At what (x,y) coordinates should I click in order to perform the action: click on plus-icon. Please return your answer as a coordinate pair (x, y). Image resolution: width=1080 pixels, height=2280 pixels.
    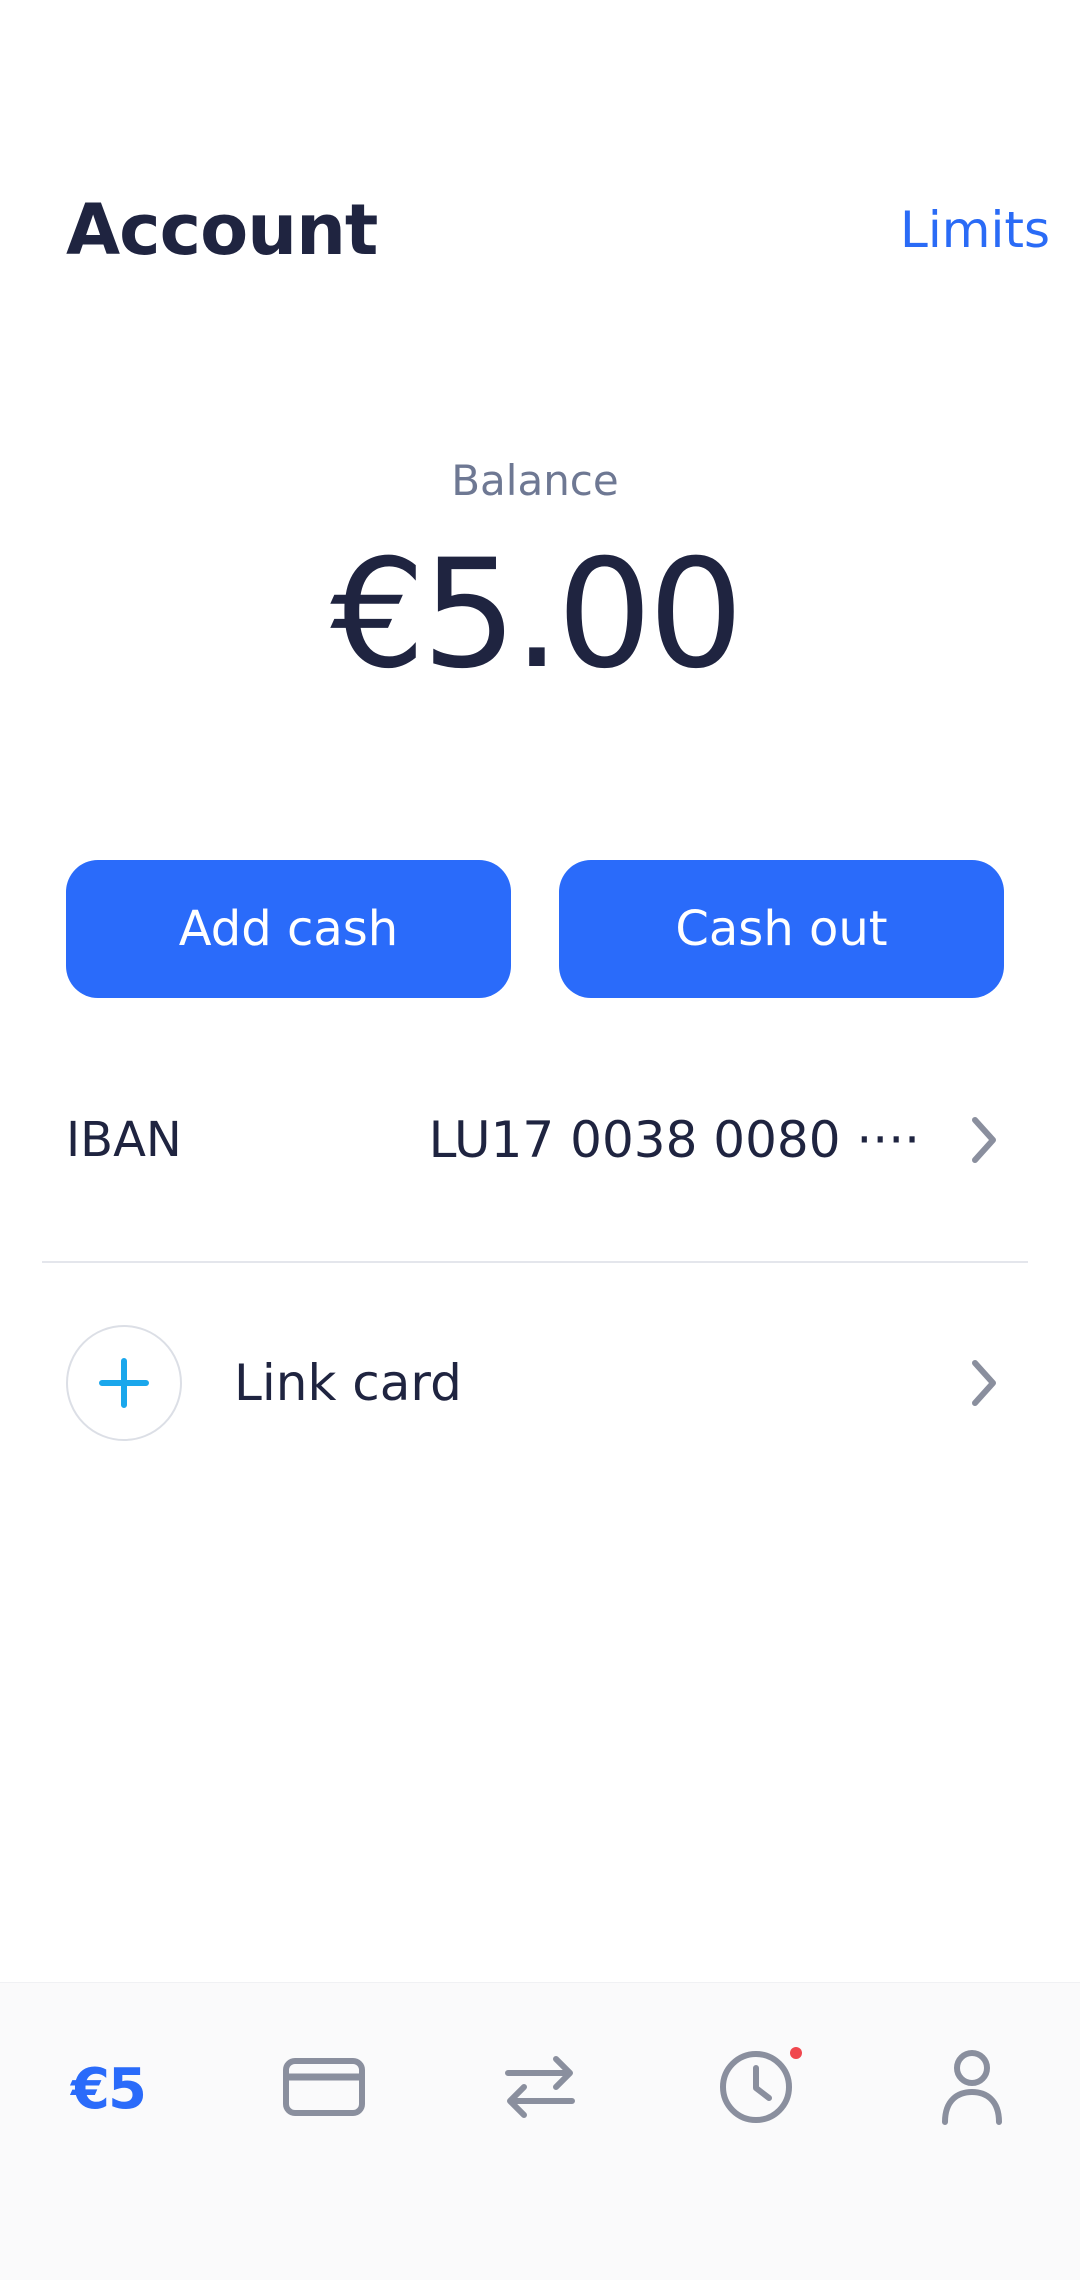
    Looking at the image, I should click on (124, 1383).